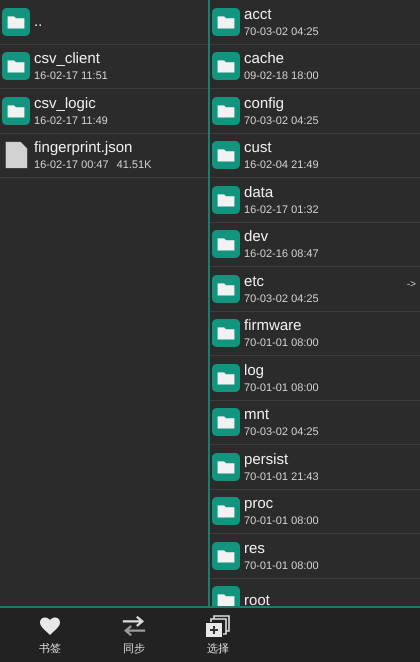 The image size is (420, 662). Describe the element at coordinates (315, 378) in the screenshot. I see `file-row: log 70-01-01 08:00` at that location.